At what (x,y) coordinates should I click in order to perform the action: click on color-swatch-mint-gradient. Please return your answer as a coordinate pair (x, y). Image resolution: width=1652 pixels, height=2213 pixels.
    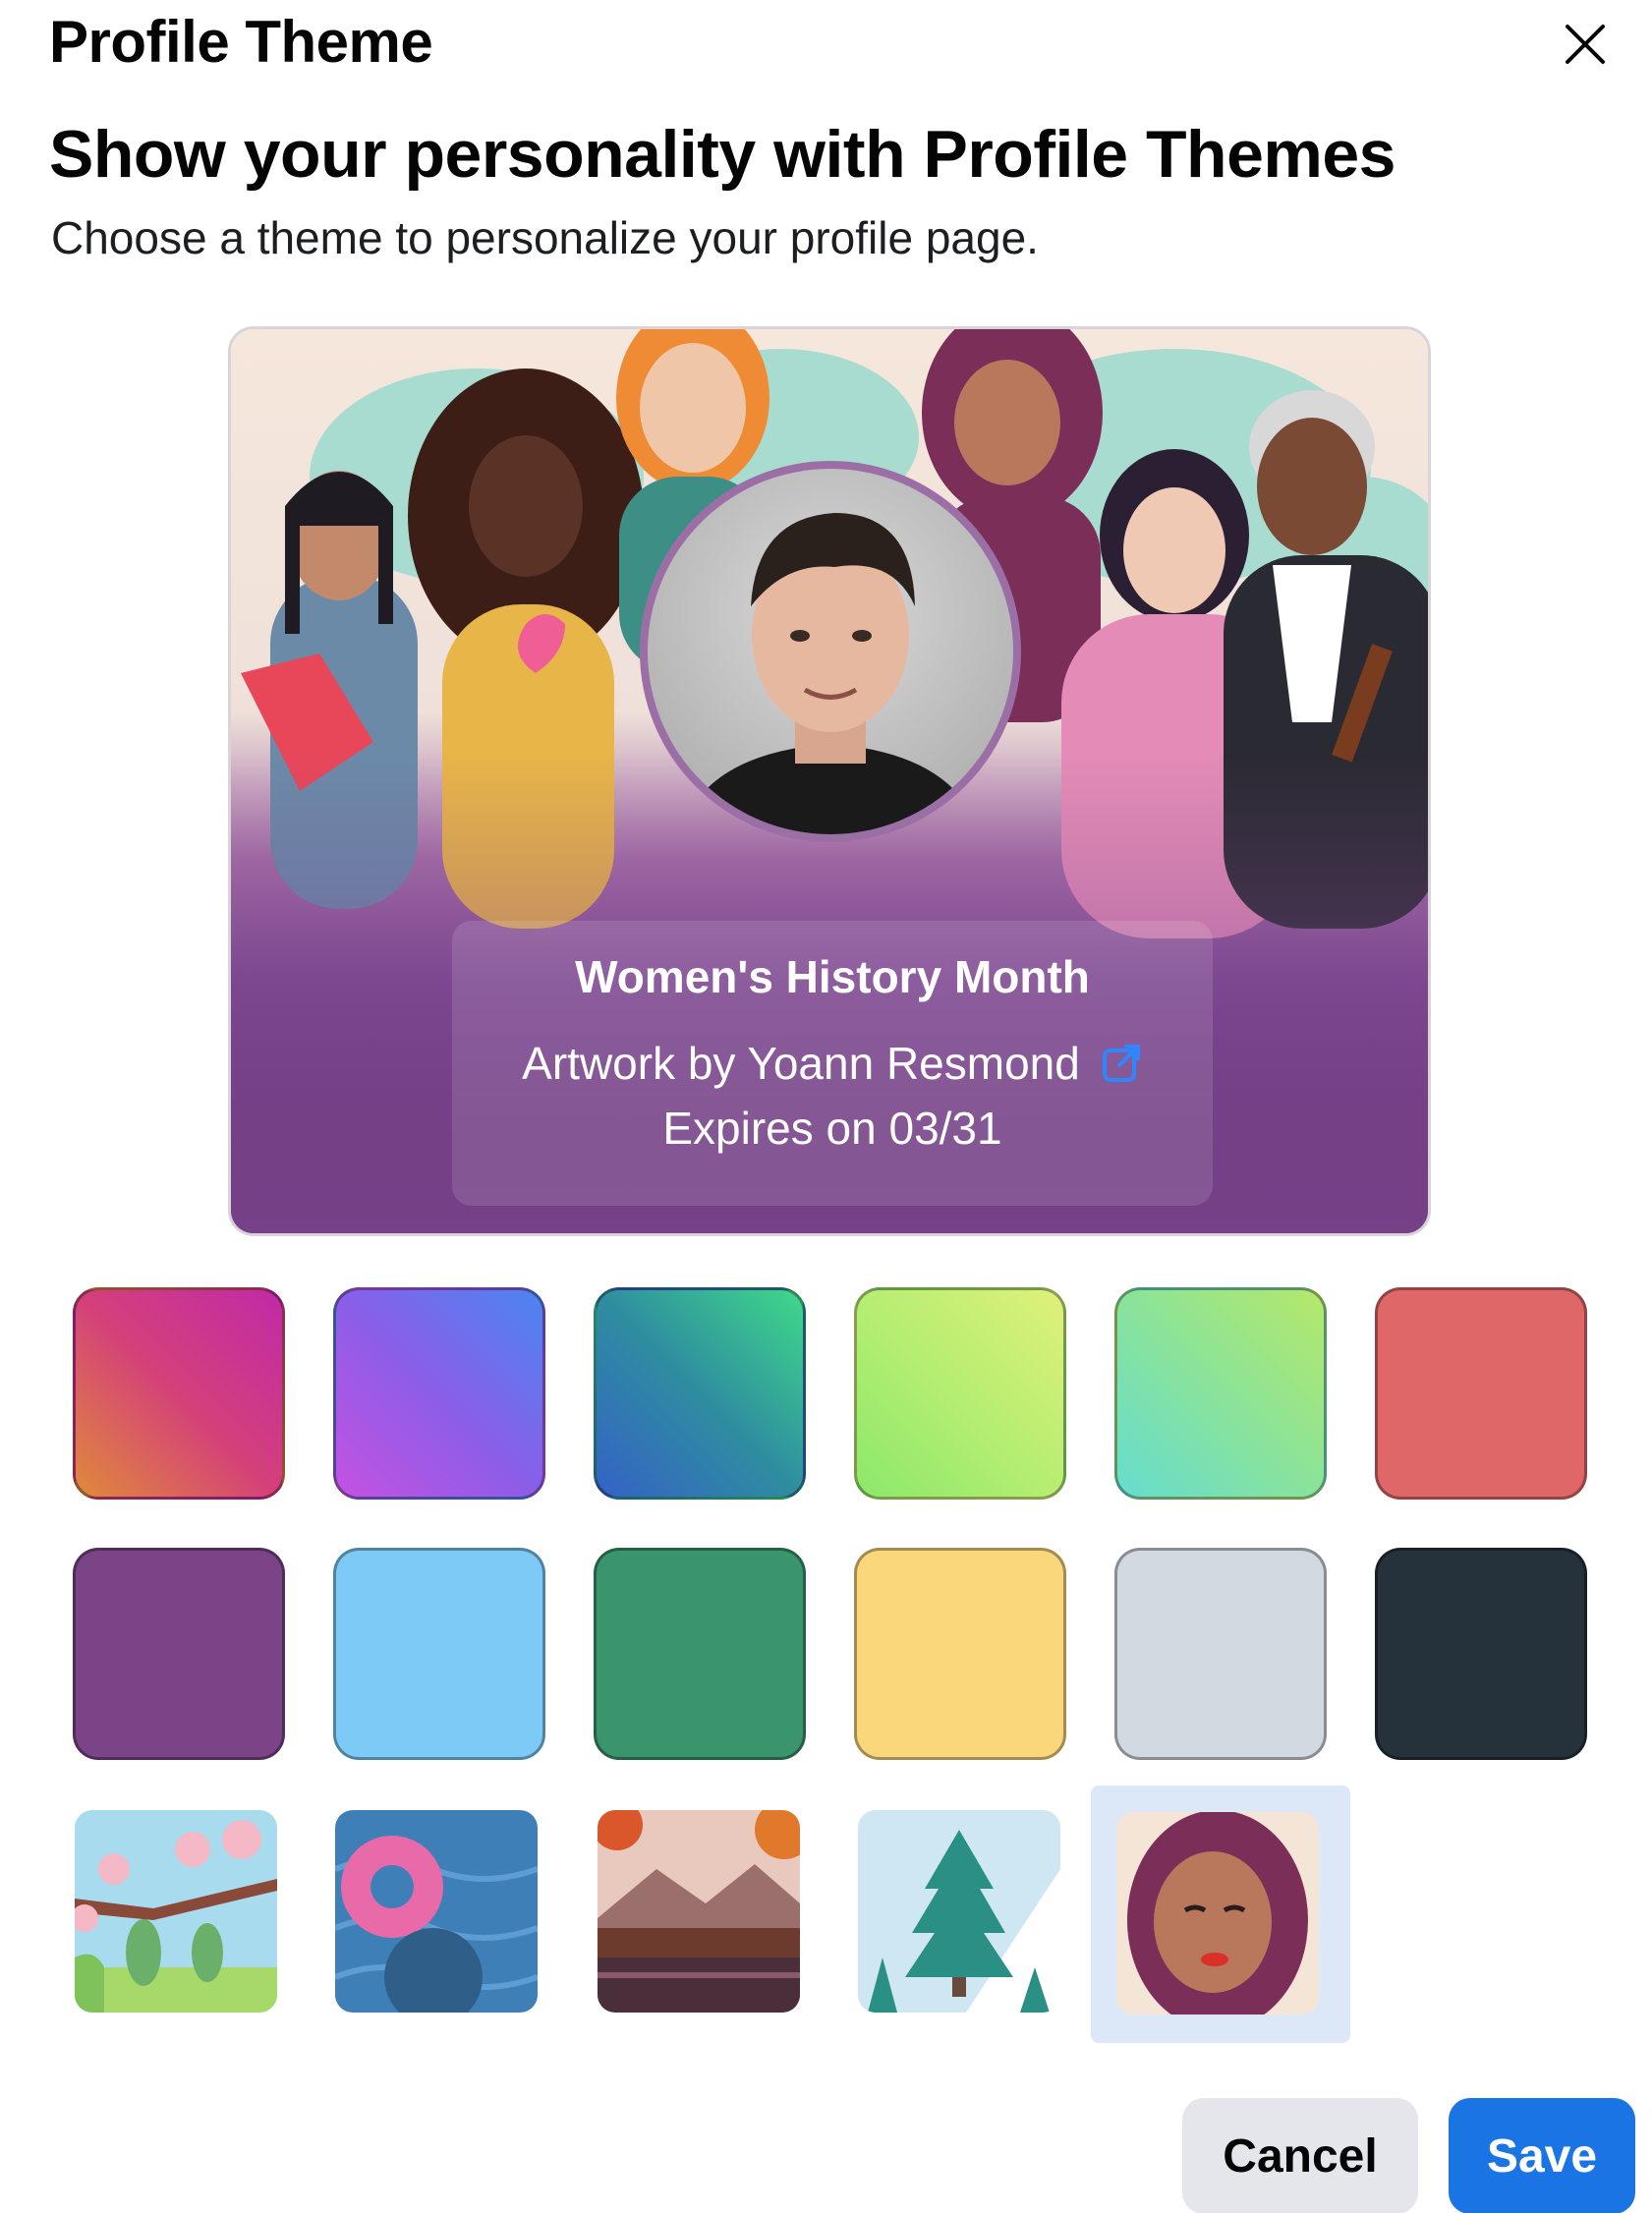
    Looking at the image, I should click on (1220, 1393).